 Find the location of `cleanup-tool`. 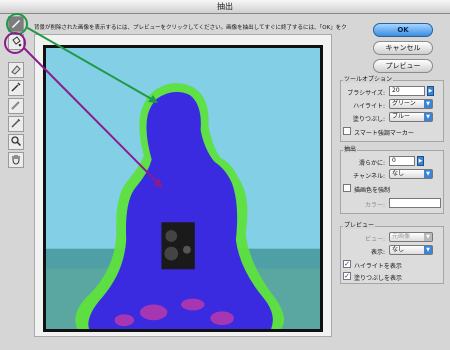

cleanup-tool is located at coordinates (16, 106).